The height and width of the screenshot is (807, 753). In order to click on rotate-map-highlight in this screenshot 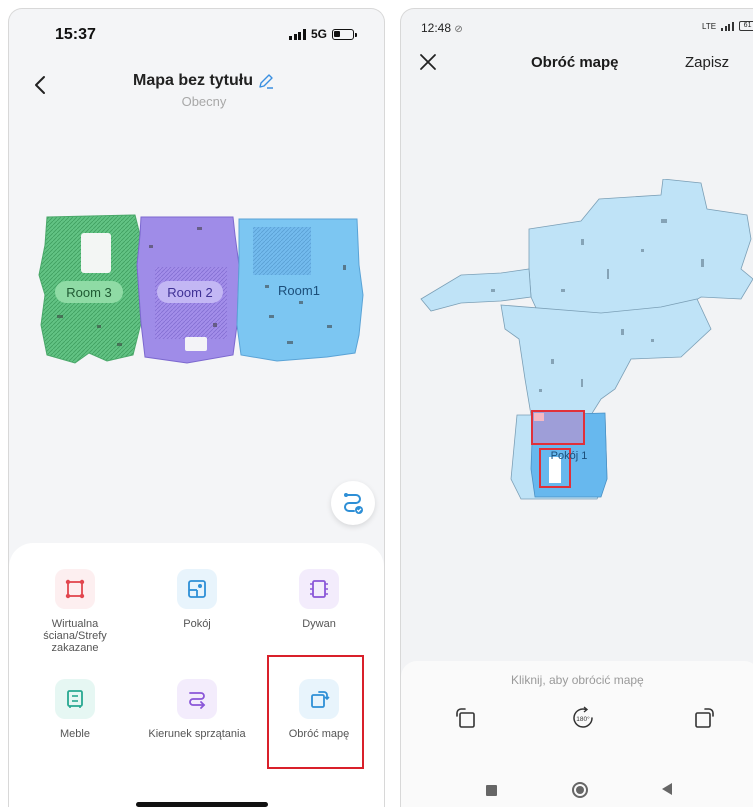, I will do `click(315, 712)`.